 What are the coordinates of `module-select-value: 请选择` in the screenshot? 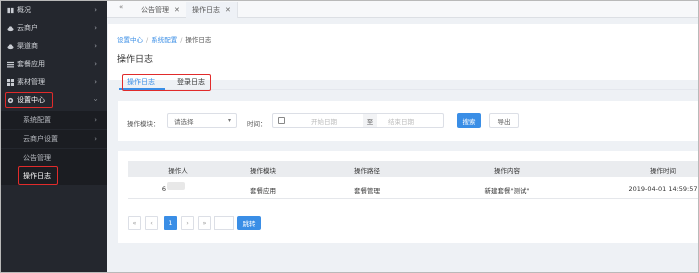 It's located at (184, 121).